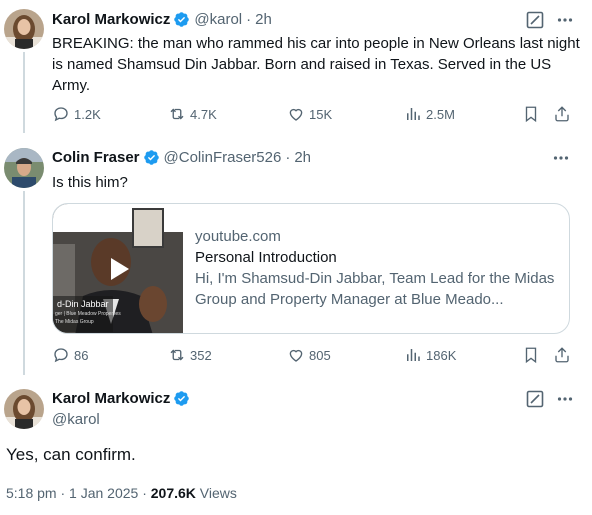 Image resolution: width=592 pixels, height=515 pixels. I want to click on like-count: 805, so click(320, 355).